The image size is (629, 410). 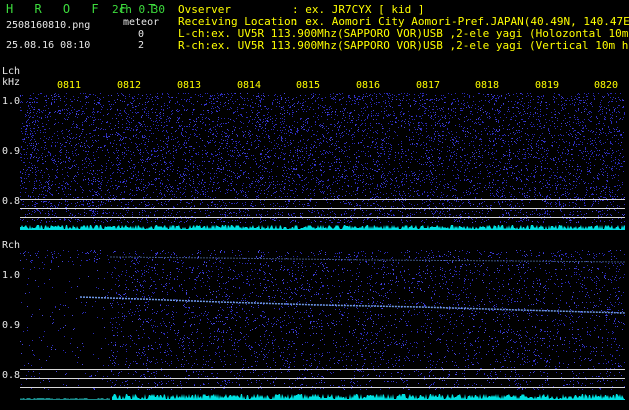 What do you see at coordinates (11, 275) in the screenshot?
I see `rch-ytick-1: 1.0` at bounding box center [11, 275].